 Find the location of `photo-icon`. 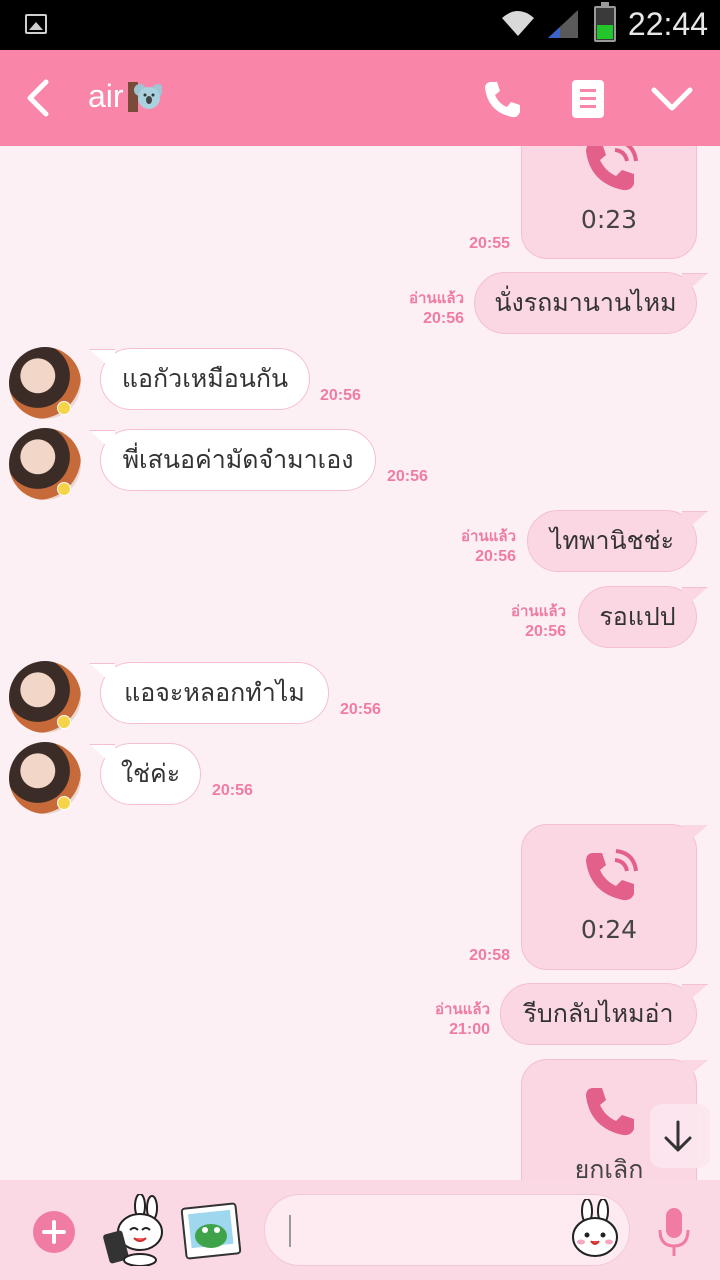

photo-icon is located at coordinates (211, 1231).